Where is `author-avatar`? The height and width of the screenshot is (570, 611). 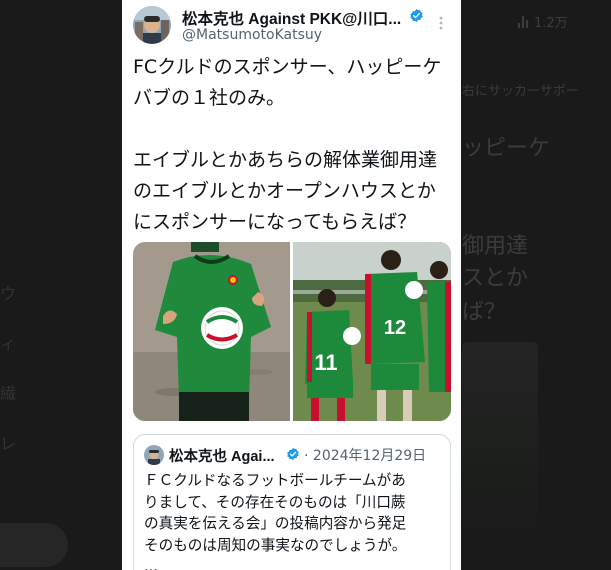
author-avatar is located at coordinates (152, 25).